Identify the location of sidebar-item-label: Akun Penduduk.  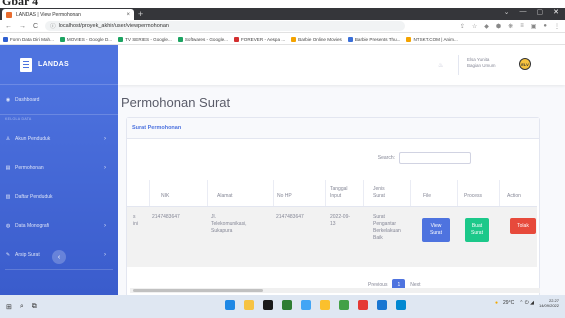
(33, 138).